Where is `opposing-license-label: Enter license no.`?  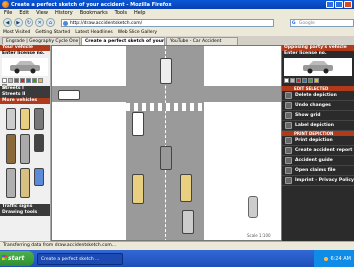 opposing-license-label: Enter license no. is located at coordinates (305, 53).